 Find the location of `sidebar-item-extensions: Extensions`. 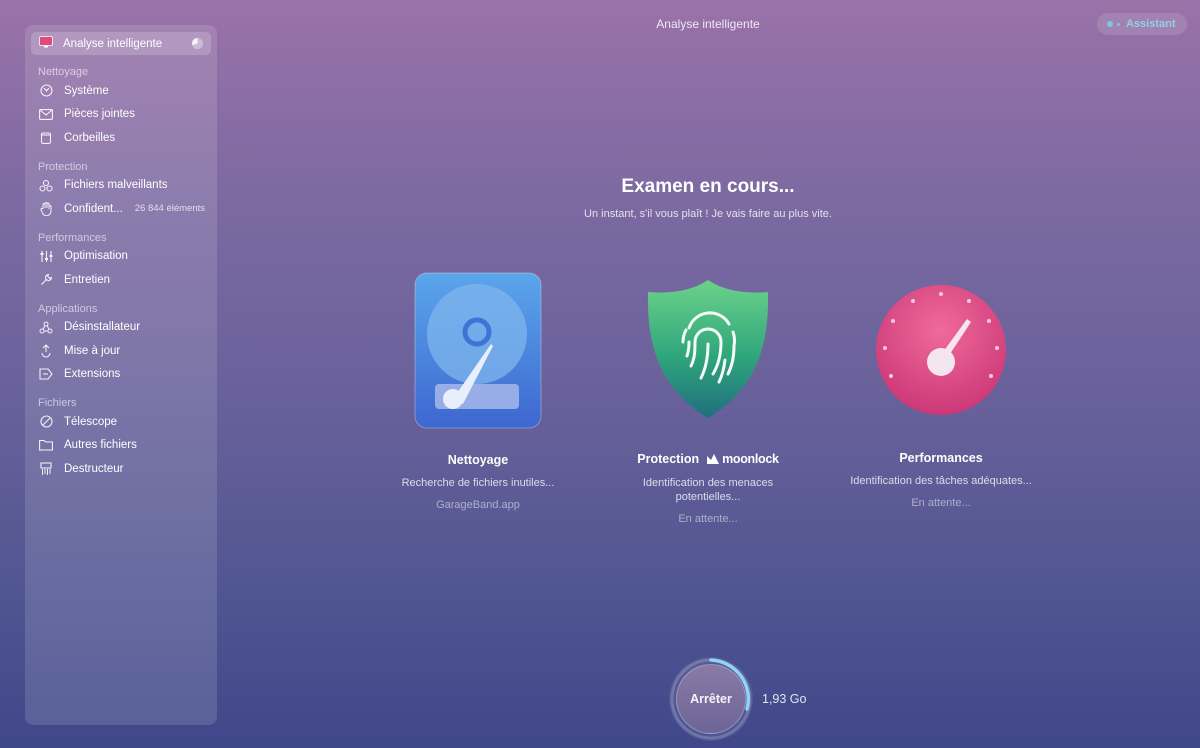

sidebar-item-extensions: Extensions is located at coordinates (121, 375).